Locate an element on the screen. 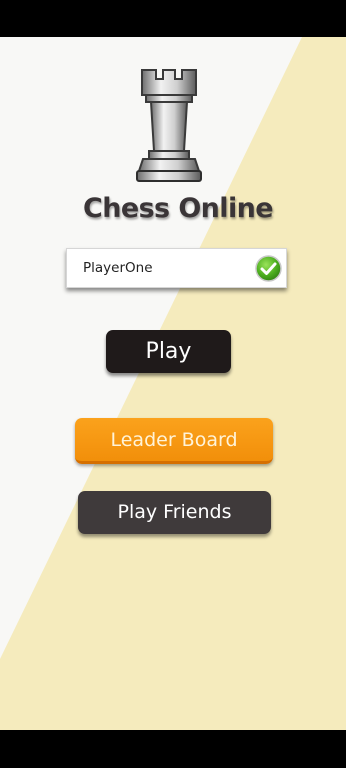  play-friends-button: Play Friends is located at coordinates (174, 512).